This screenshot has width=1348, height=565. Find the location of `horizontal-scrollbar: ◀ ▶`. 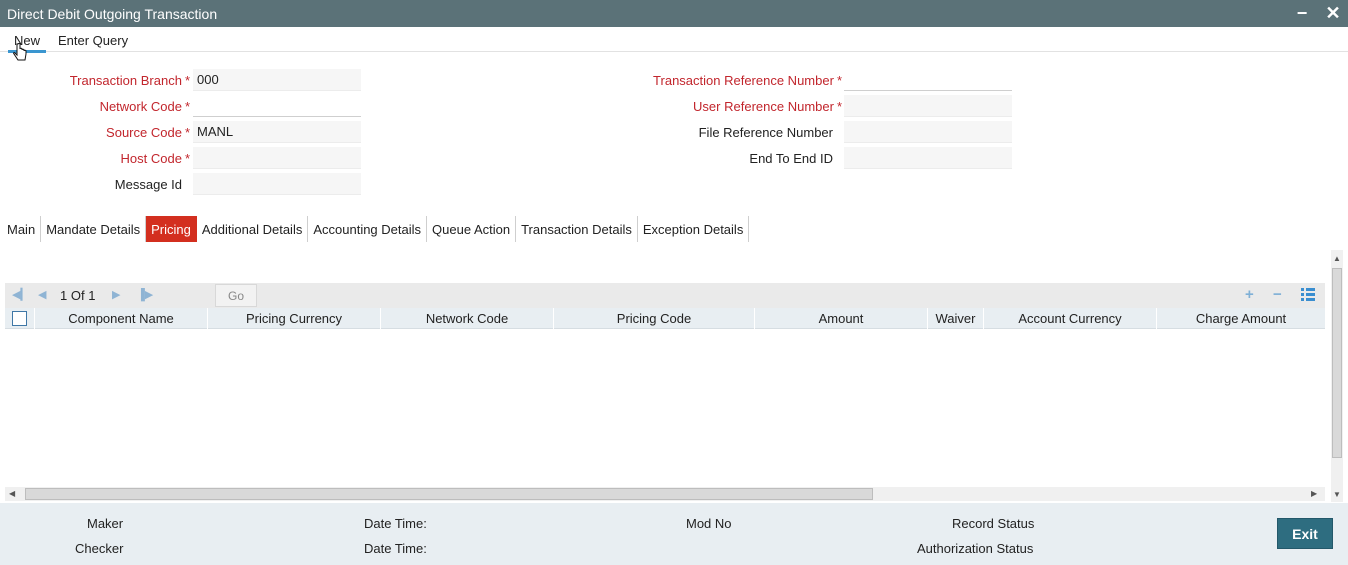

horizontal-scrollbar: ◀ ▶ is located at coordinates (665, 494).